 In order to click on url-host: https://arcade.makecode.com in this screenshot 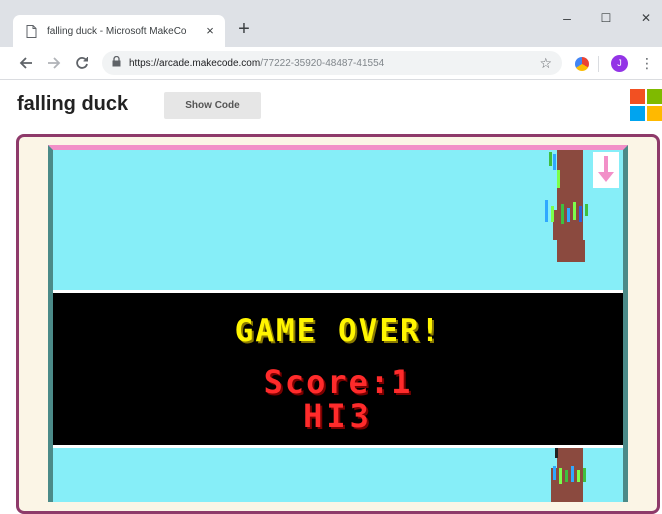, I will do `click(195, 63)`.